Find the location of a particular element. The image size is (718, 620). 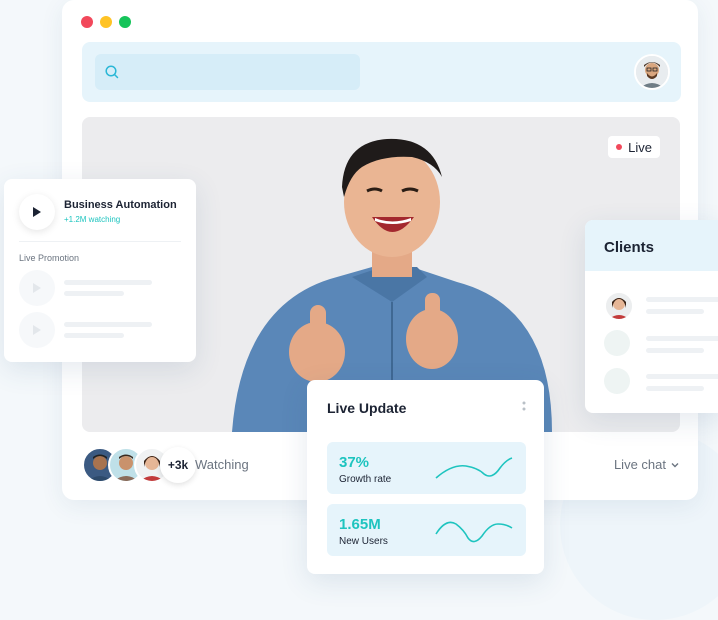

metric-value: 37% is located at coordinates (354, 462).